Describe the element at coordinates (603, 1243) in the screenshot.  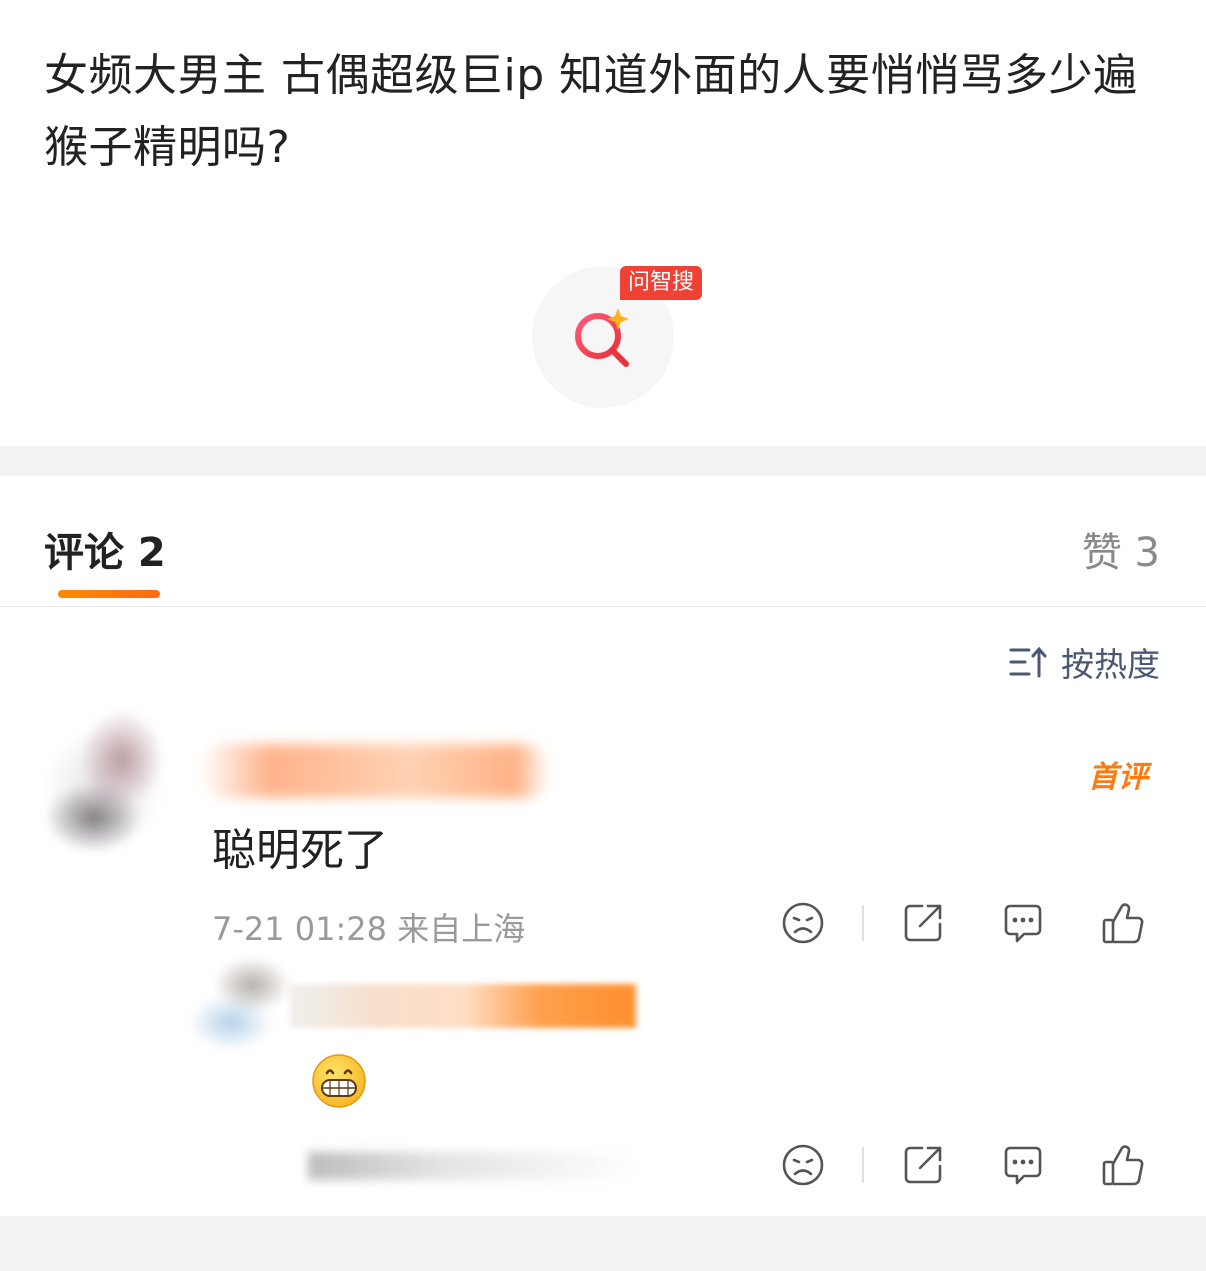
I see `bottom-band` at that location.